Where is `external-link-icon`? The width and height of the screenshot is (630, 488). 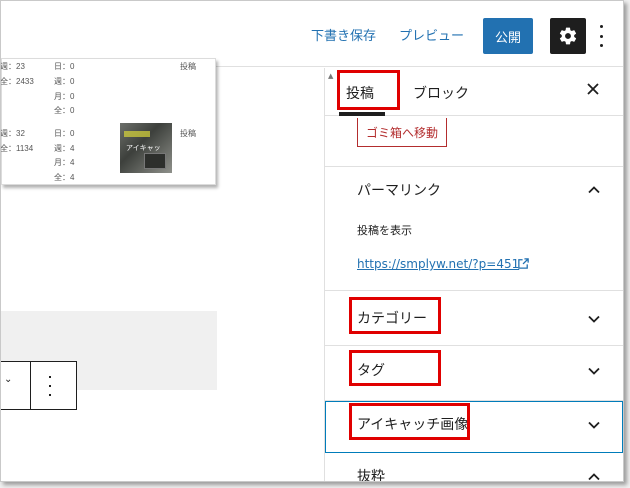 external-link-icon is located at coordinates (523, 263).